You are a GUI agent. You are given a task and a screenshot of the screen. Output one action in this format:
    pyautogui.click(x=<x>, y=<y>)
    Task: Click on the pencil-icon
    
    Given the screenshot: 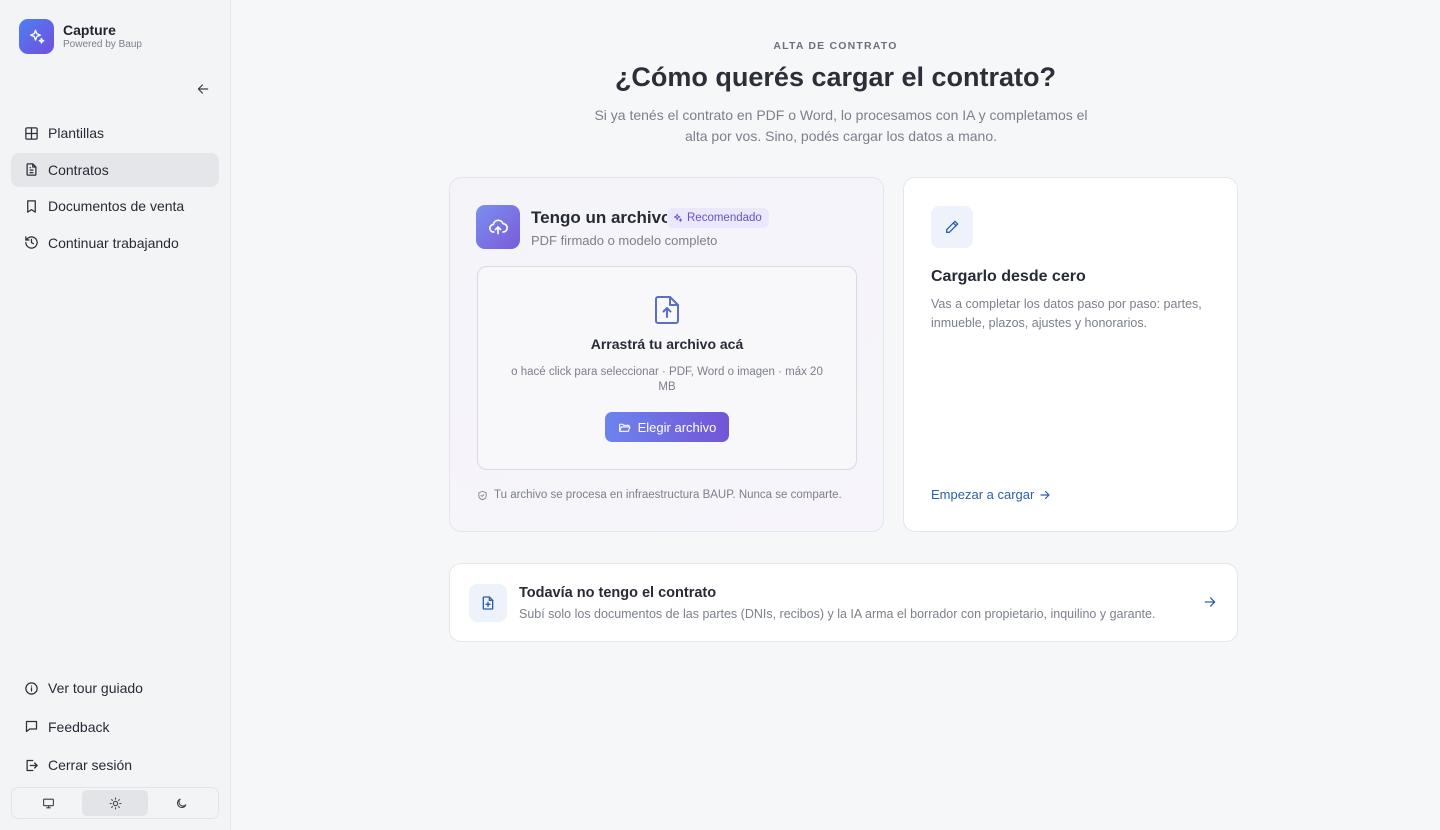 What is the action you would take?
    pyautogui.click(x=952, y=227)
    